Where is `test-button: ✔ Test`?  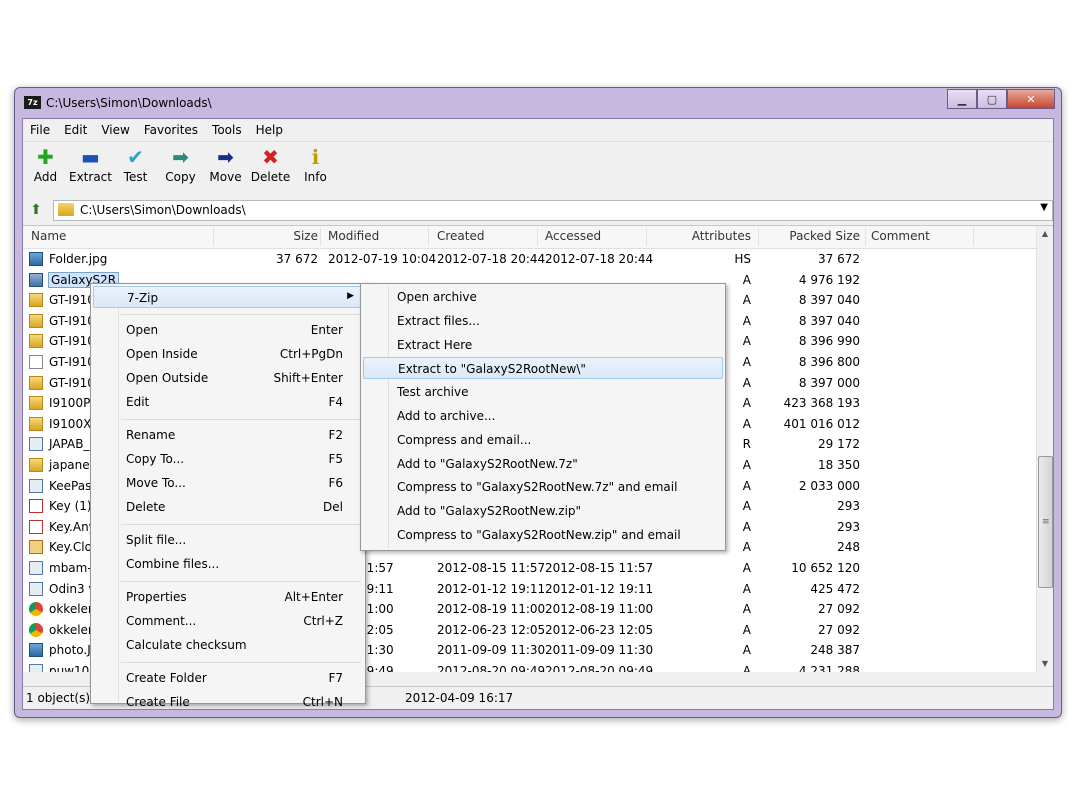 test-button: ✔ Test is located at coordinates (135, 168).